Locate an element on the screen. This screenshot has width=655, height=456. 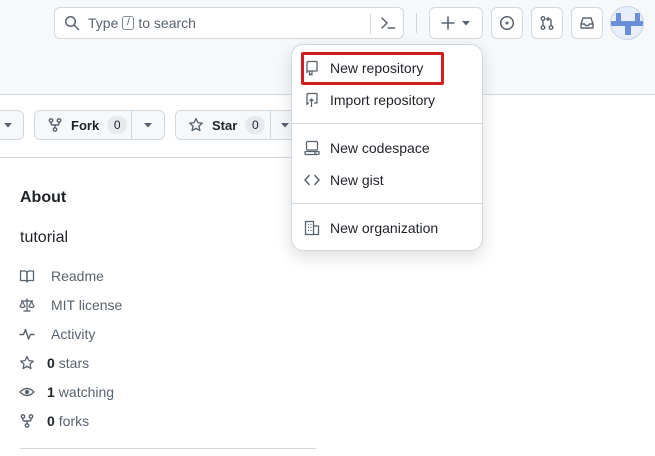
git-pull-request-icon is located at coordinates (547, 23).